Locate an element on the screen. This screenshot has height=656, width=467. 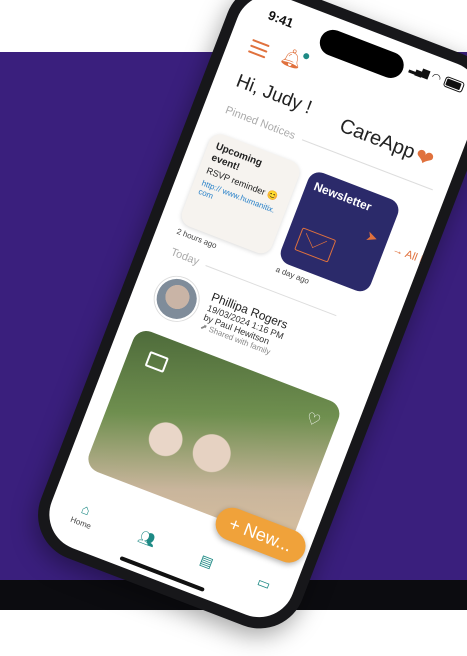
nav-notes: ▤ is located at coordinates (206, 561).